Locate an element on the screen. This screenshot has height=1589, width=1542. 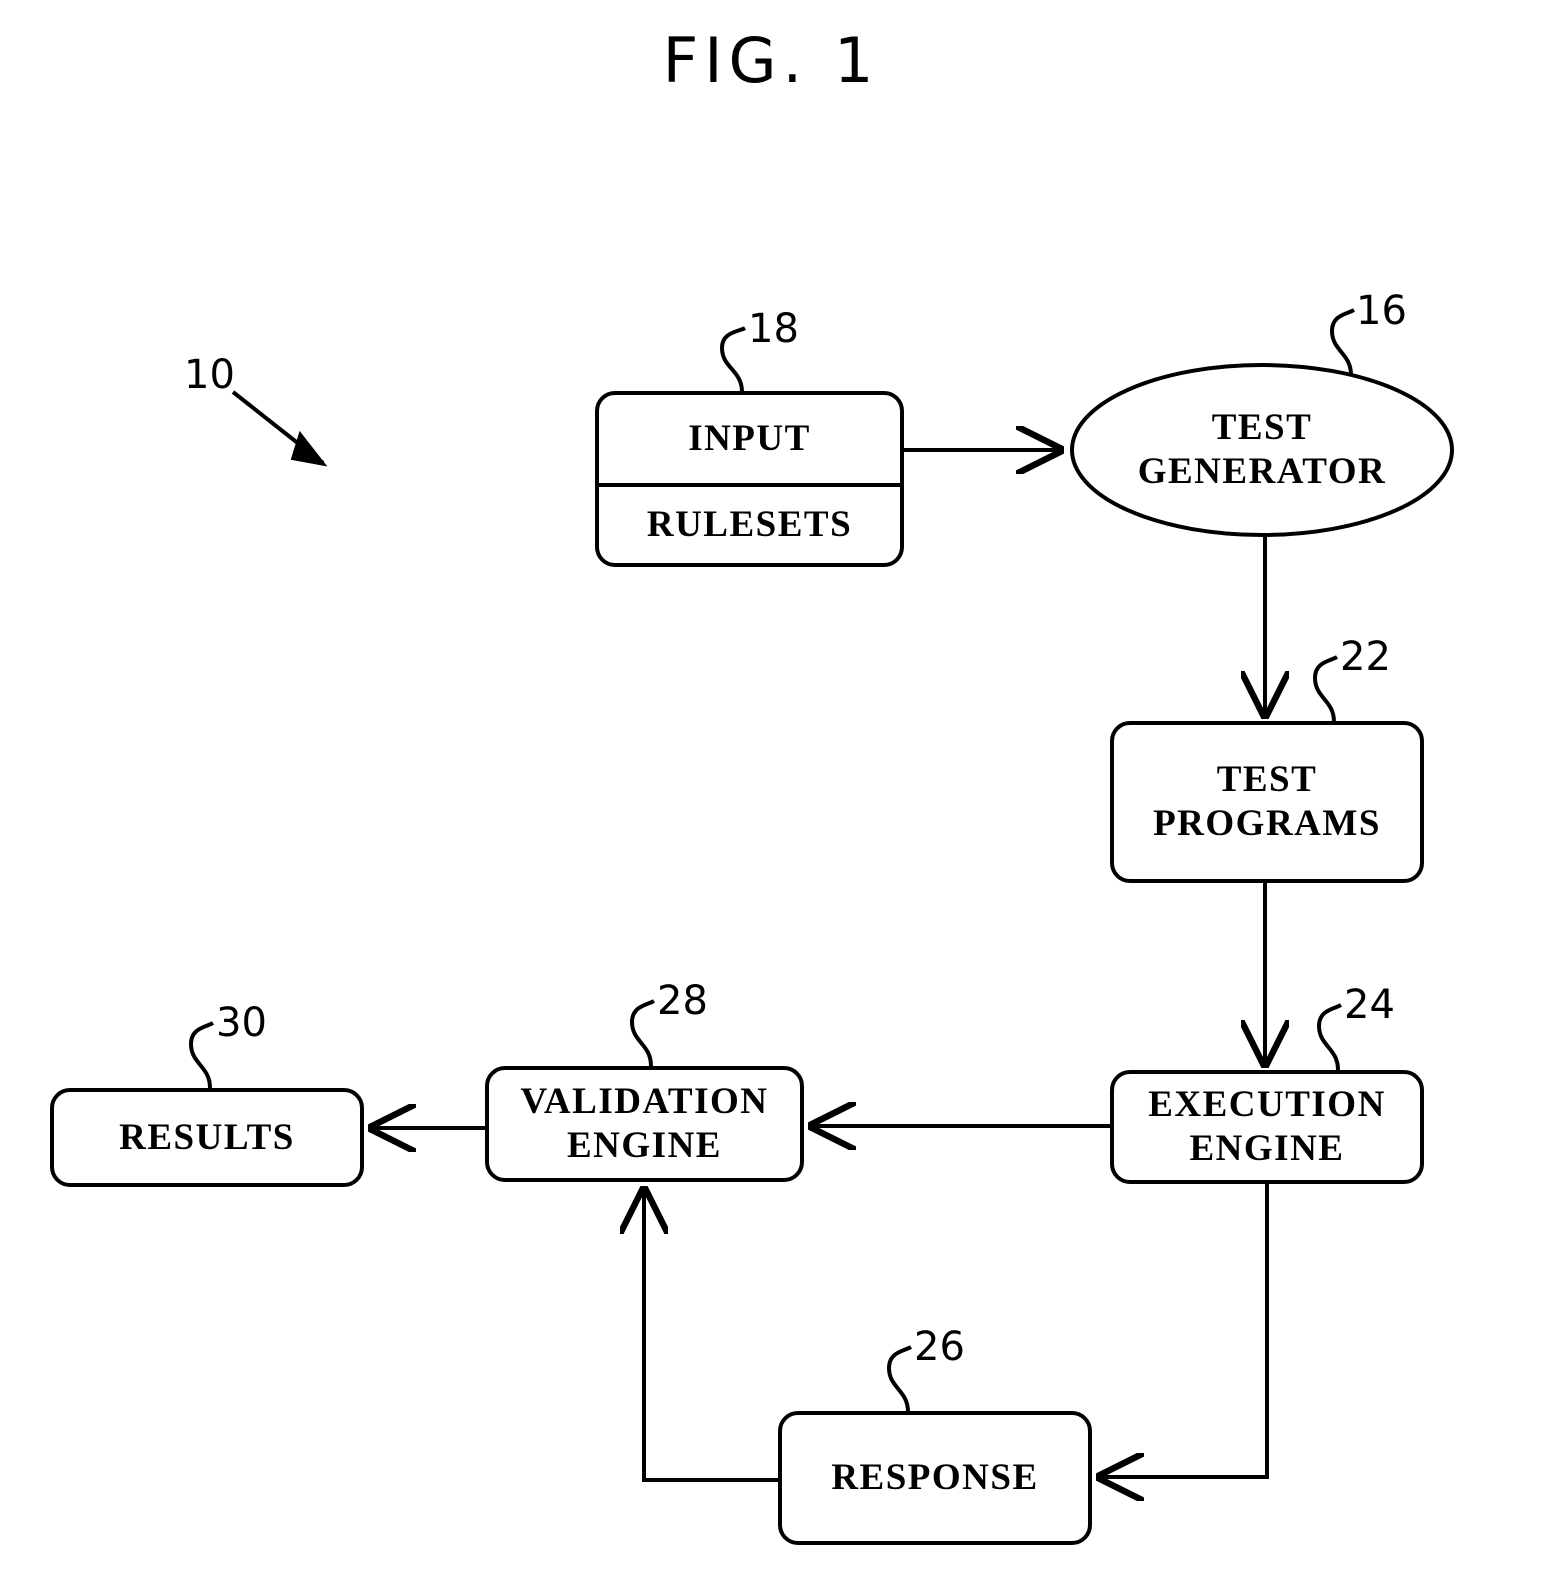
node-execution-engine is located at coordinates (1267, 1127).